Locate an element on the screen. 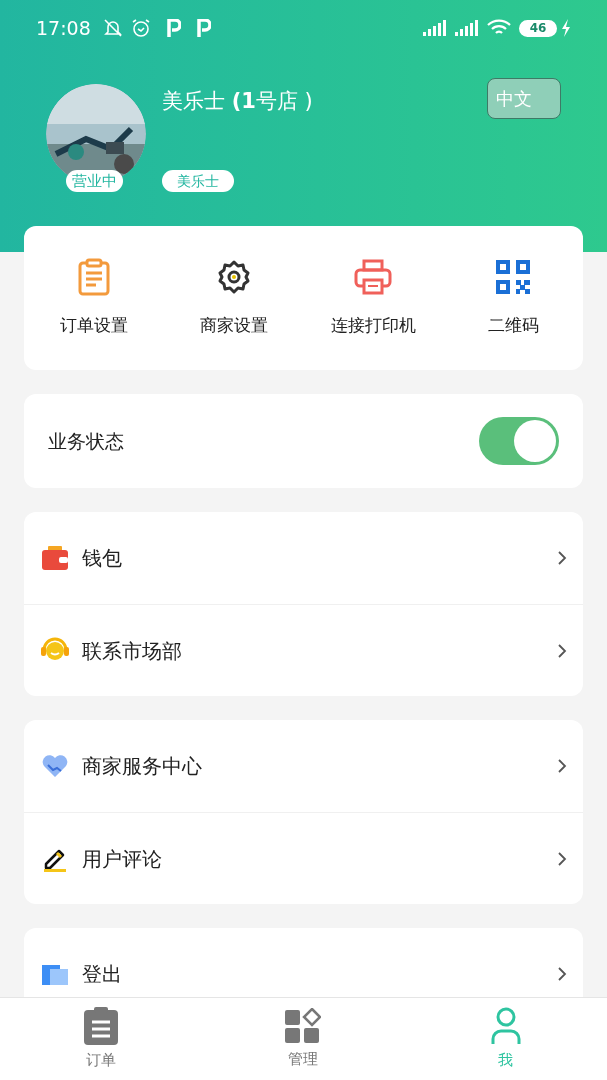 The height and width of the screenshot is (1080, 607). charging-icon is located at coordinates (566, 28).